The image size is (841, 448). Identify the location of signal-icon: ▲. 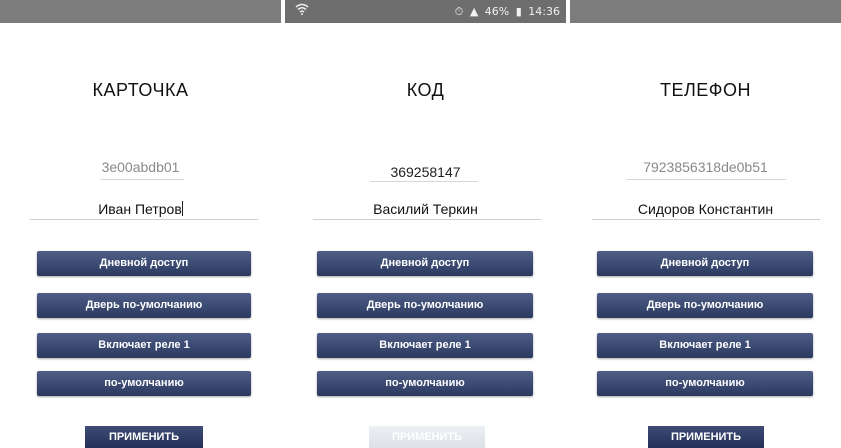
(474, 11).